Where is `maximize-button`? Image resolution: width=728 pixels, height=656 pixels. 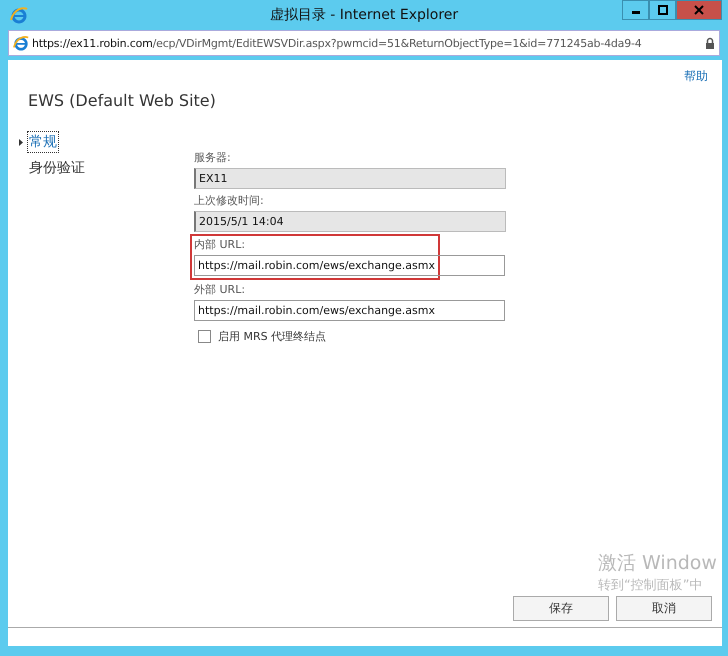
maximize-button is located at coordinates (662, 10).